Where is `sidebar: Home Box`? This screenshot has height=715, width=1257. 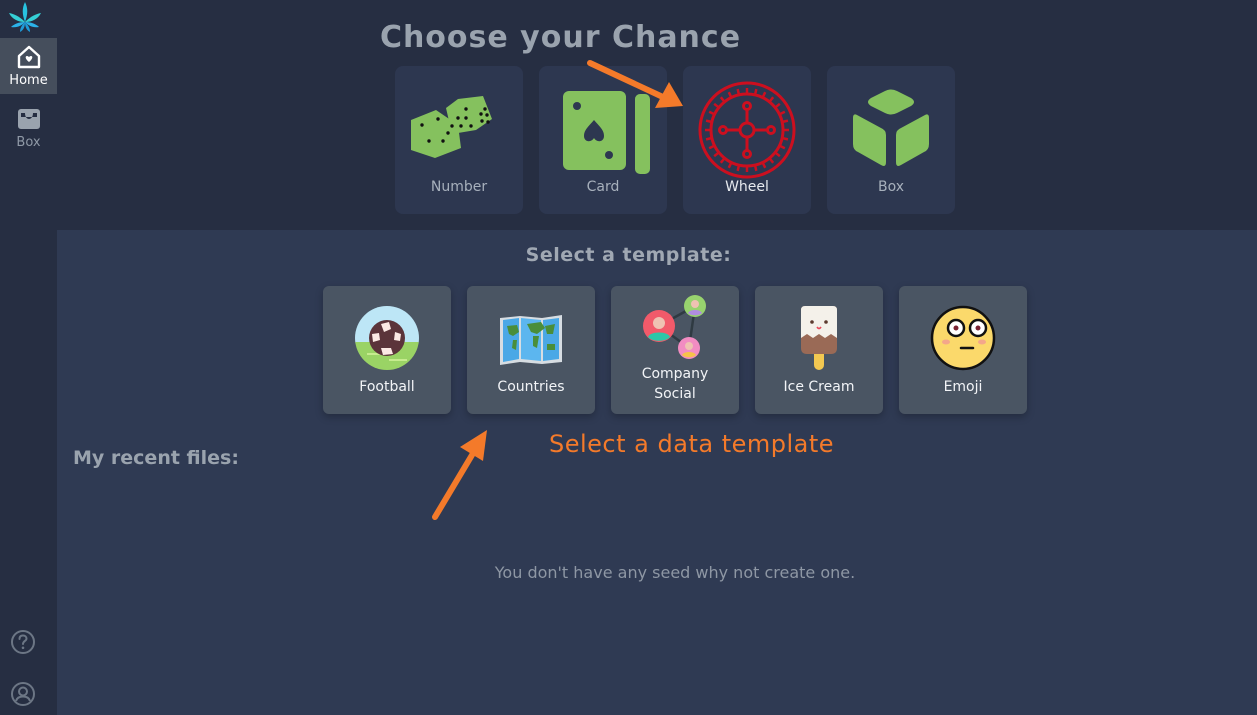 sidebar: Home Box is located at coordinates (28, 357).